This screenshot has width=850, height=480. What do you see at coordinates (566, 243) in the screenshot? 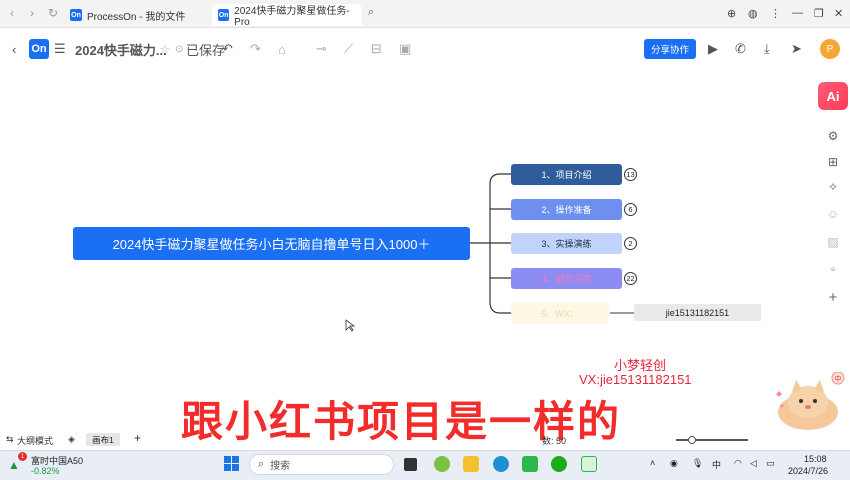
I see `mindmap-node-3: 3、实操演练` at bounding box center [566, 243].